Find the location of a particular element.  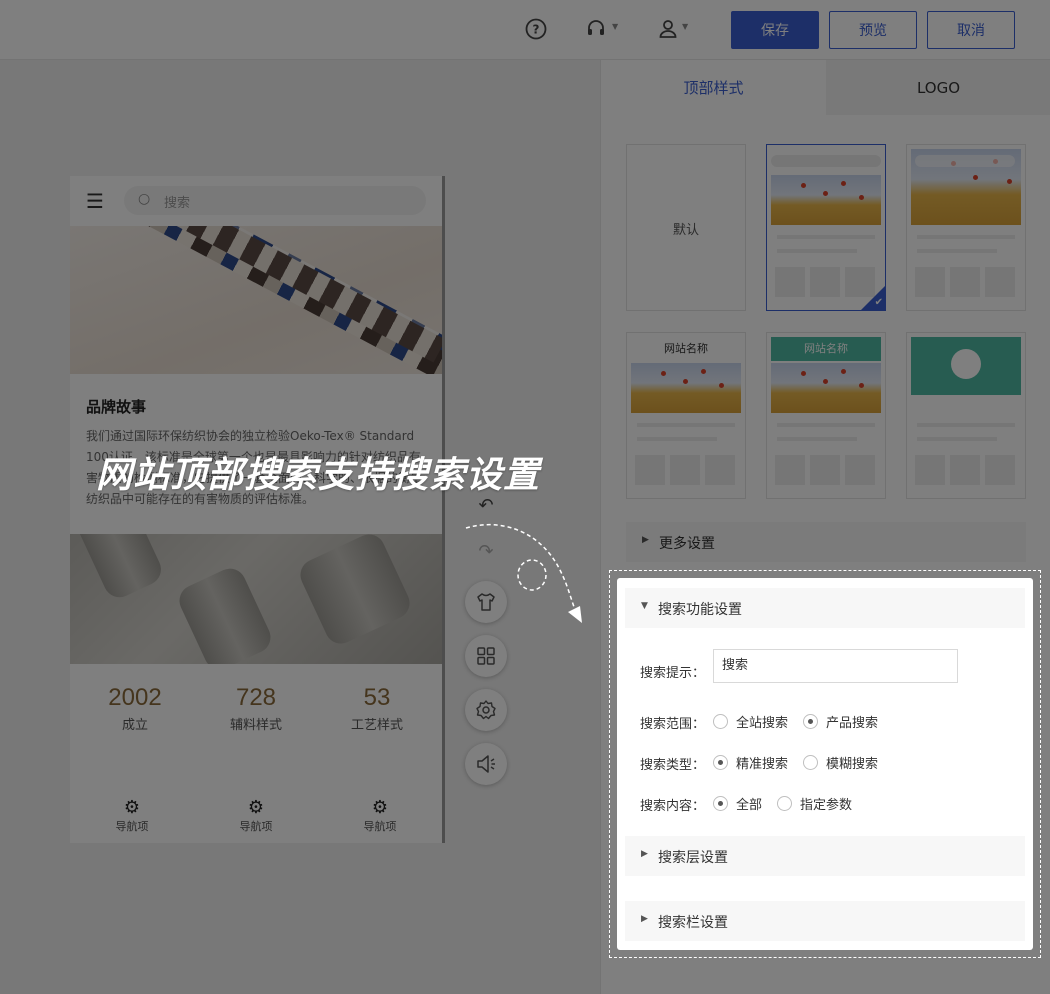

annotation-headline: 网站顶部搜索支持搜索设置 is located at coordinates (318, 475).